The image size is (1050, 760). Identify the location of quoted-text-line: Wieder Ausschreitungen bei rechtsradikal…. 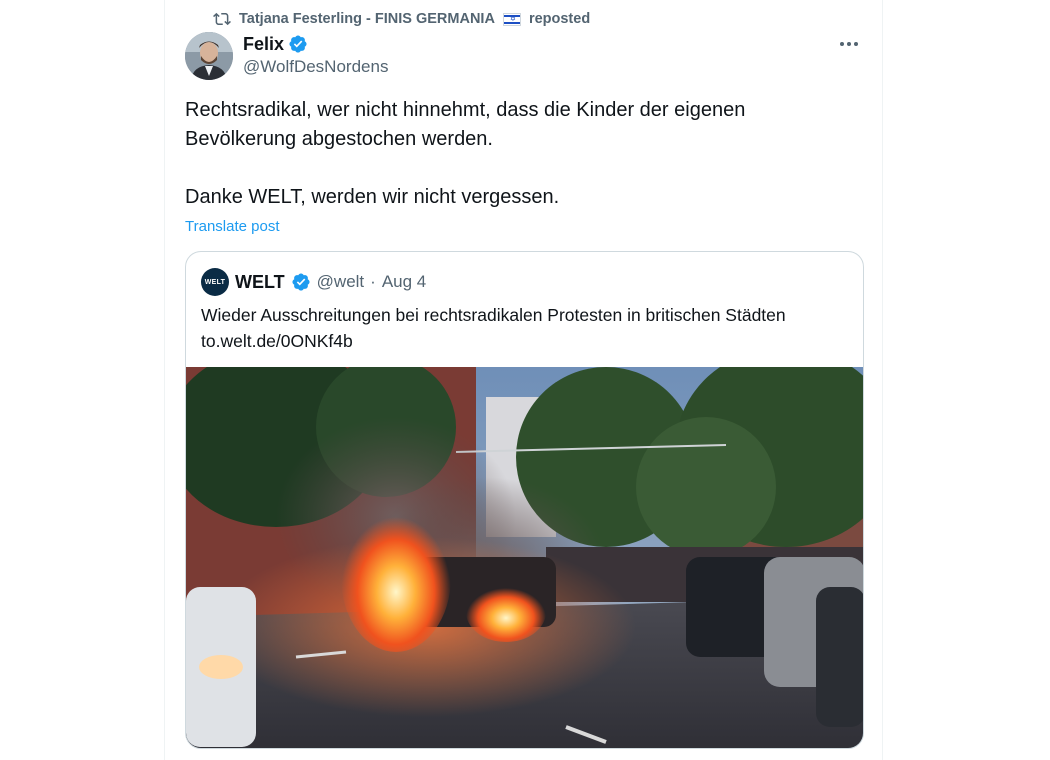
(493, 315).